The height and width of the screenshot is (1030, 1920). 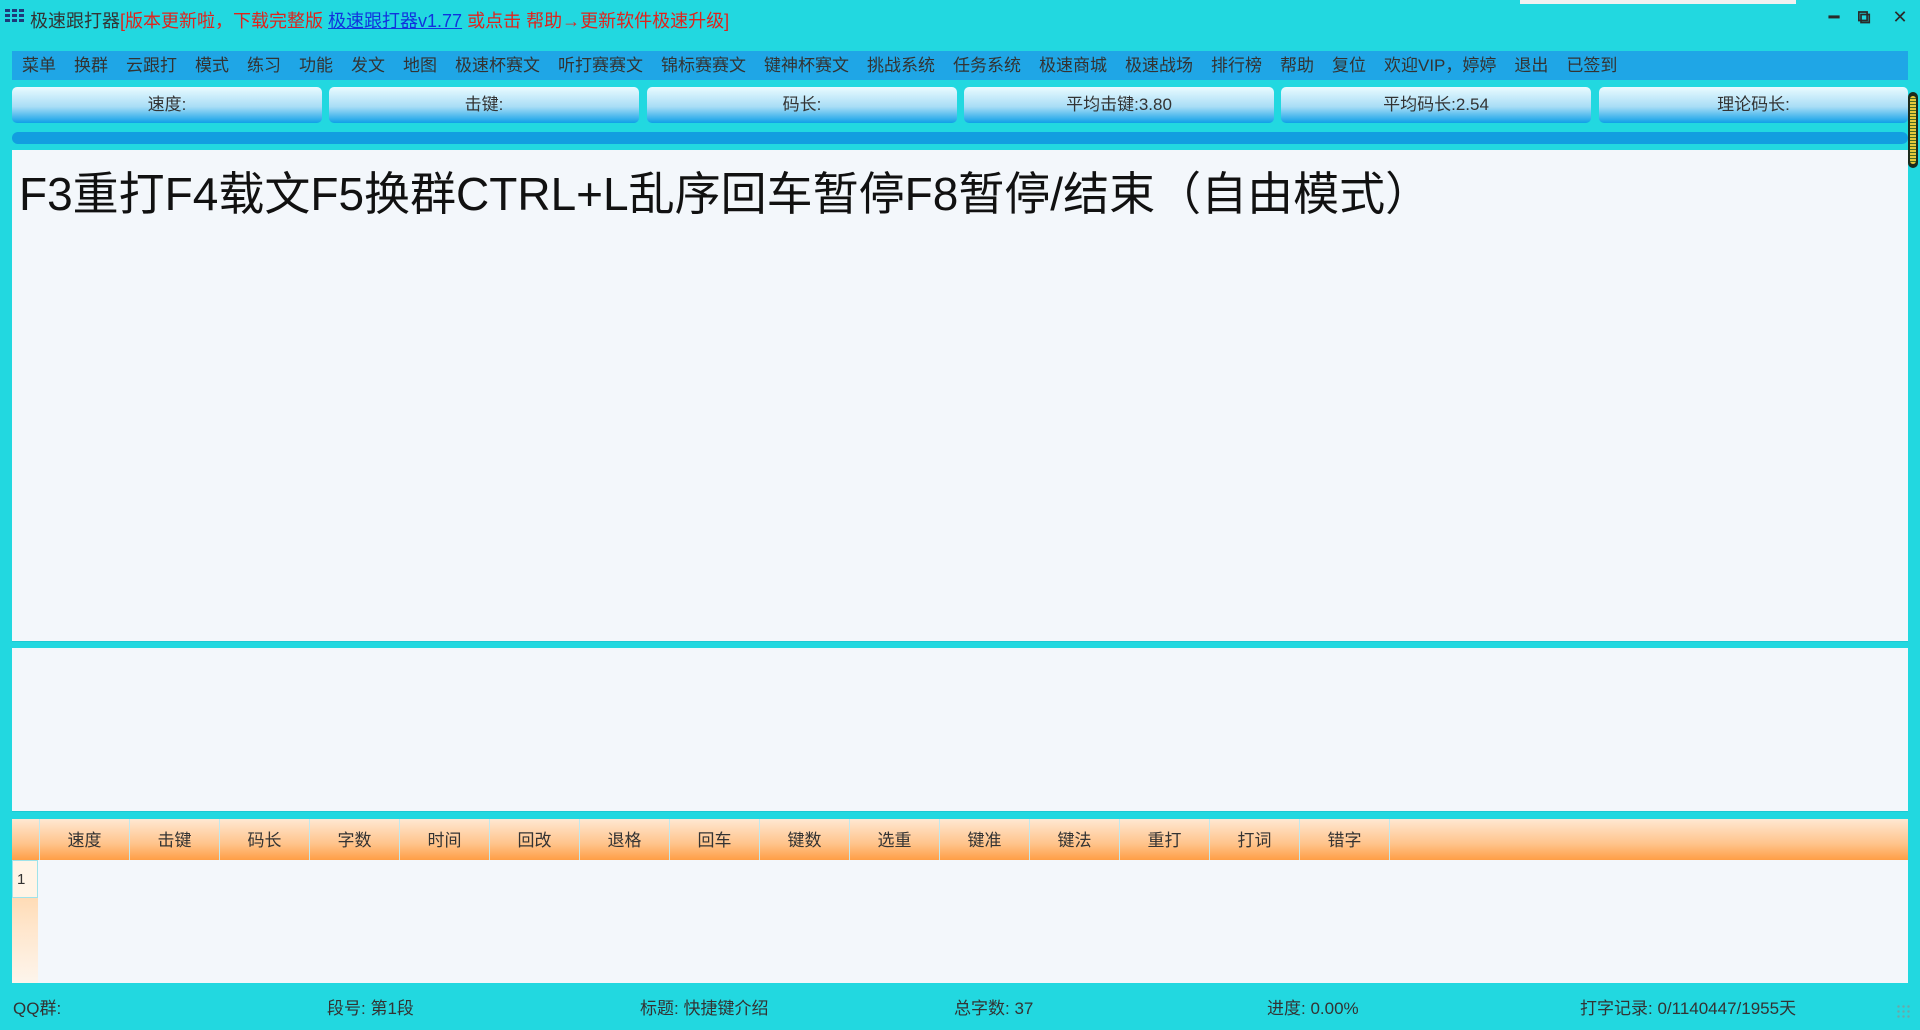 I want to click on resize-grip-icon, so click(x=1903, y=1011).